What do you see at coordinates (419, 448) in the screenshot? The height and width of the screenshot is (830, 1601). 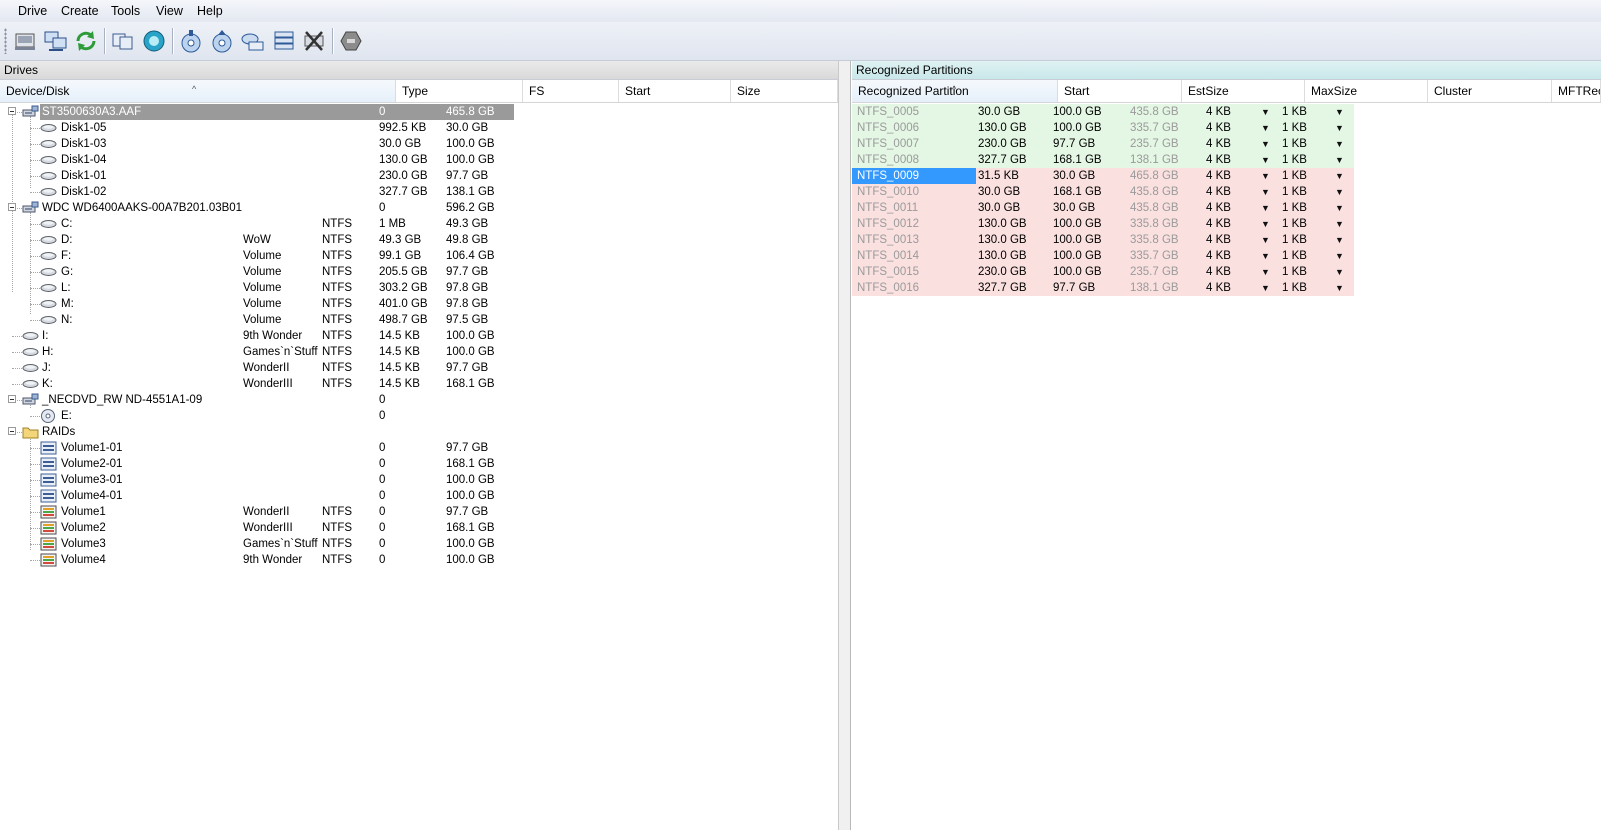 I see `tree-row: Volume1-01 0 97.7 GB` at bounding box center [419, 448].